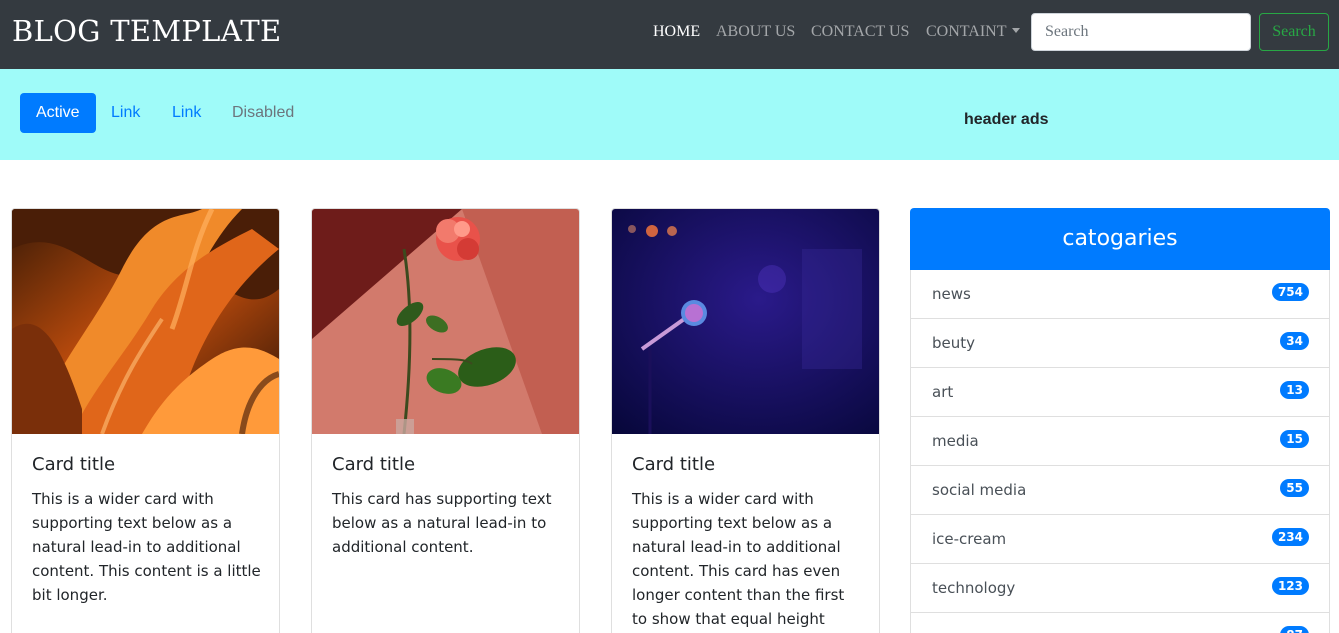  What do you see at coordinates (186, 113) in the screenshot?
I see `pill-link-2: Link` at bounding box center [186, 113].